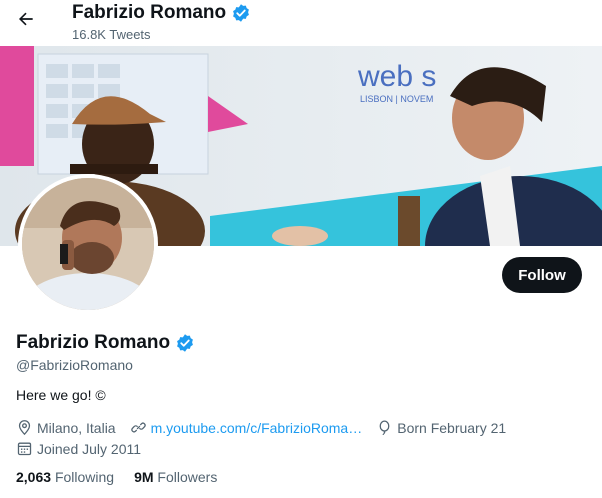  What do you see at coordinates (396, 76) in the screenshot?
I see `svg-text: web s` at bounding box center [396, 76].